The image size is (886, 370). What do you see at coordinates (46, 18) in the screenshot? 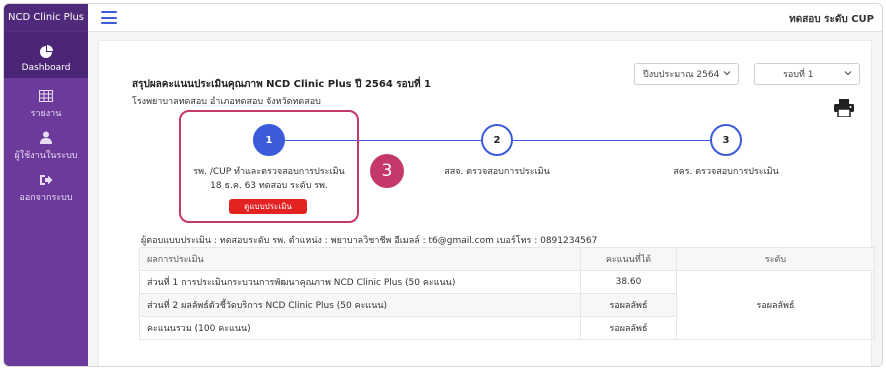
I see `brand-logo: NCD Clinic Plus` at bounding box center [46, 18].